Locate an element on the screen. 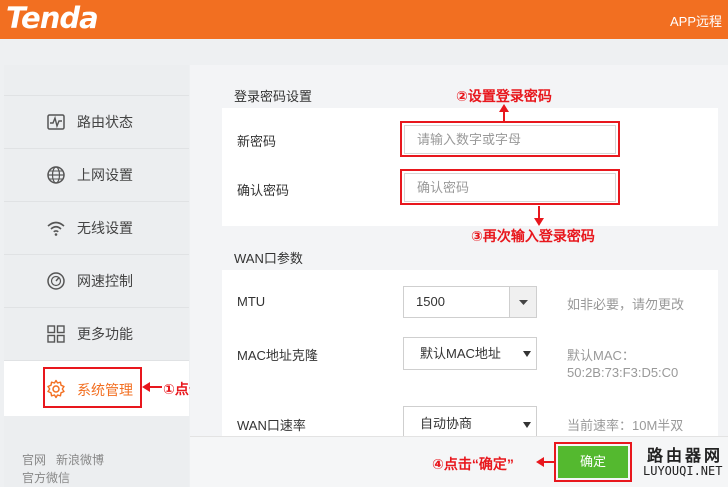 This screenshot has width=728, height=487. weibo-link: 新浪微博 is located at coordinates (80, 460).